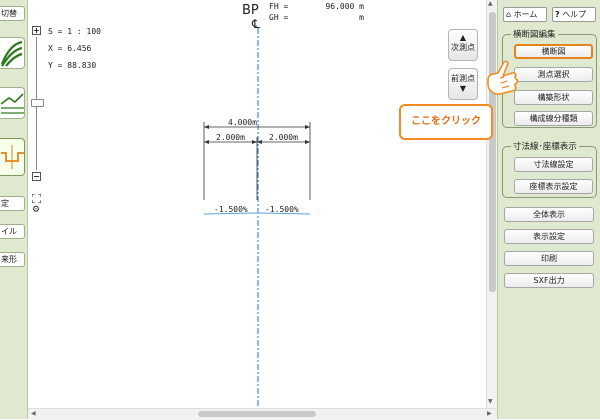 The height and width of the screenshot is (420, 600). I want to click on left-width-label: 2.000m, so click(230, 137).